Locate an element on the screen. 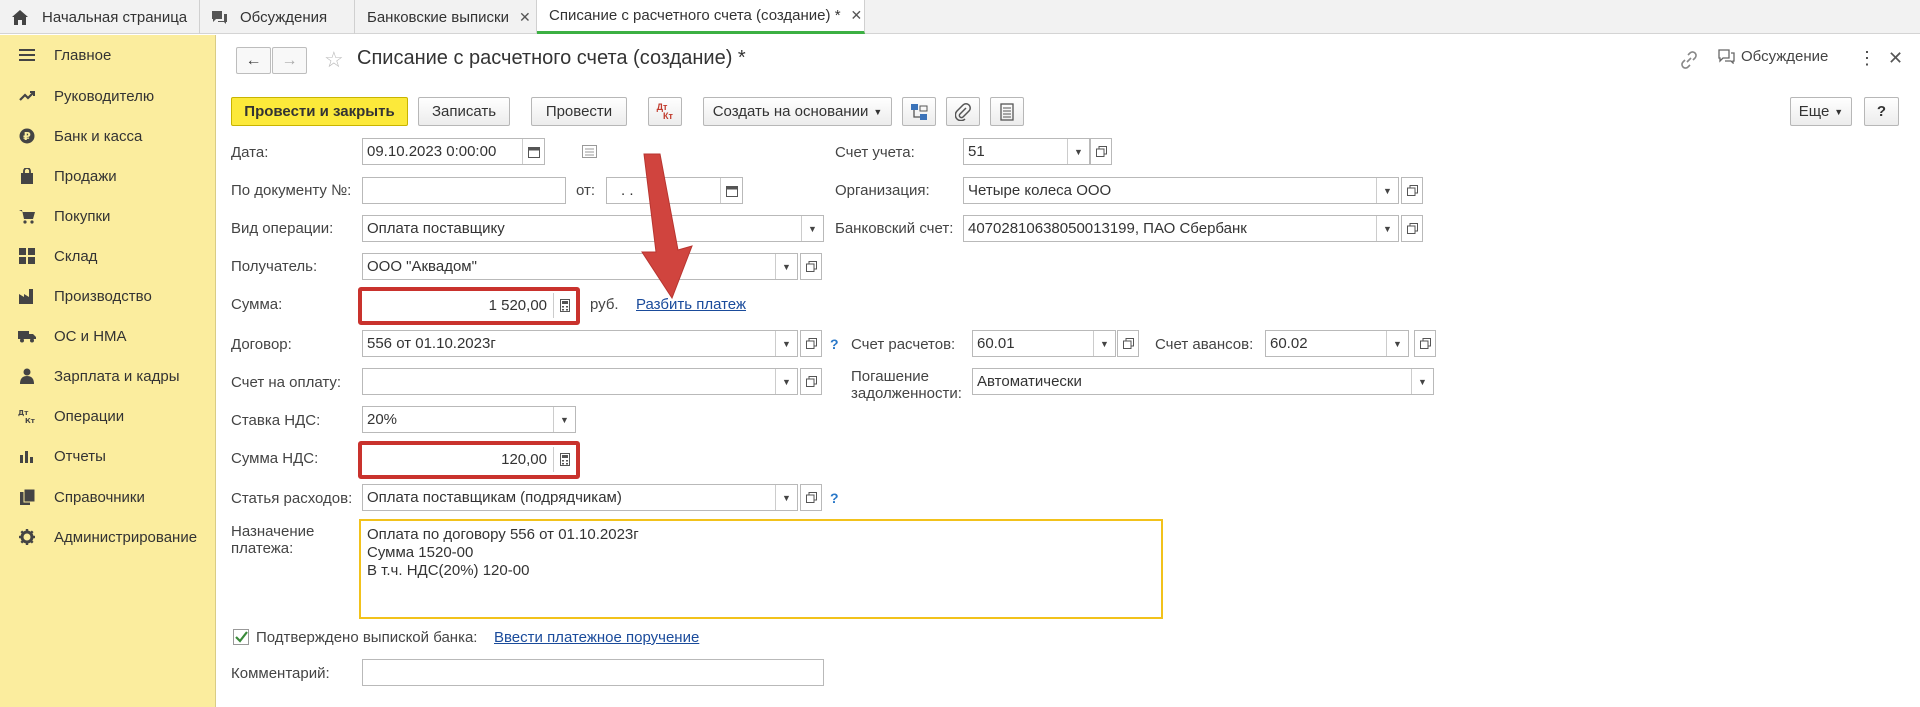 Image resolution: width=1920 pixels, height=707 pixels. purpose-label-line2: платежа: is located at coordinates (262, 548).